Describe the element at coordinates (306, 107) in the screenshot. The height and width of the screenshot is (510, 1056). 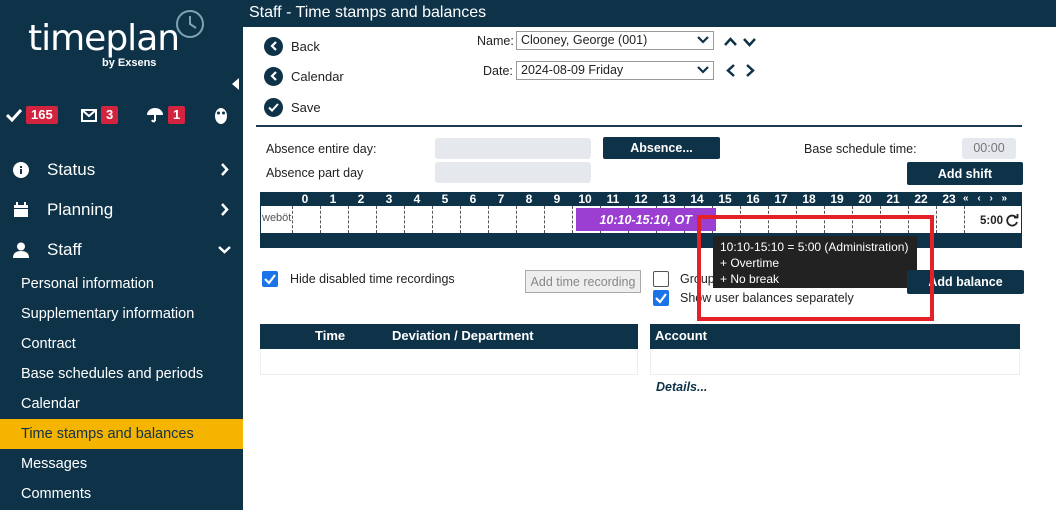
I see `save-label: Save` at that location.